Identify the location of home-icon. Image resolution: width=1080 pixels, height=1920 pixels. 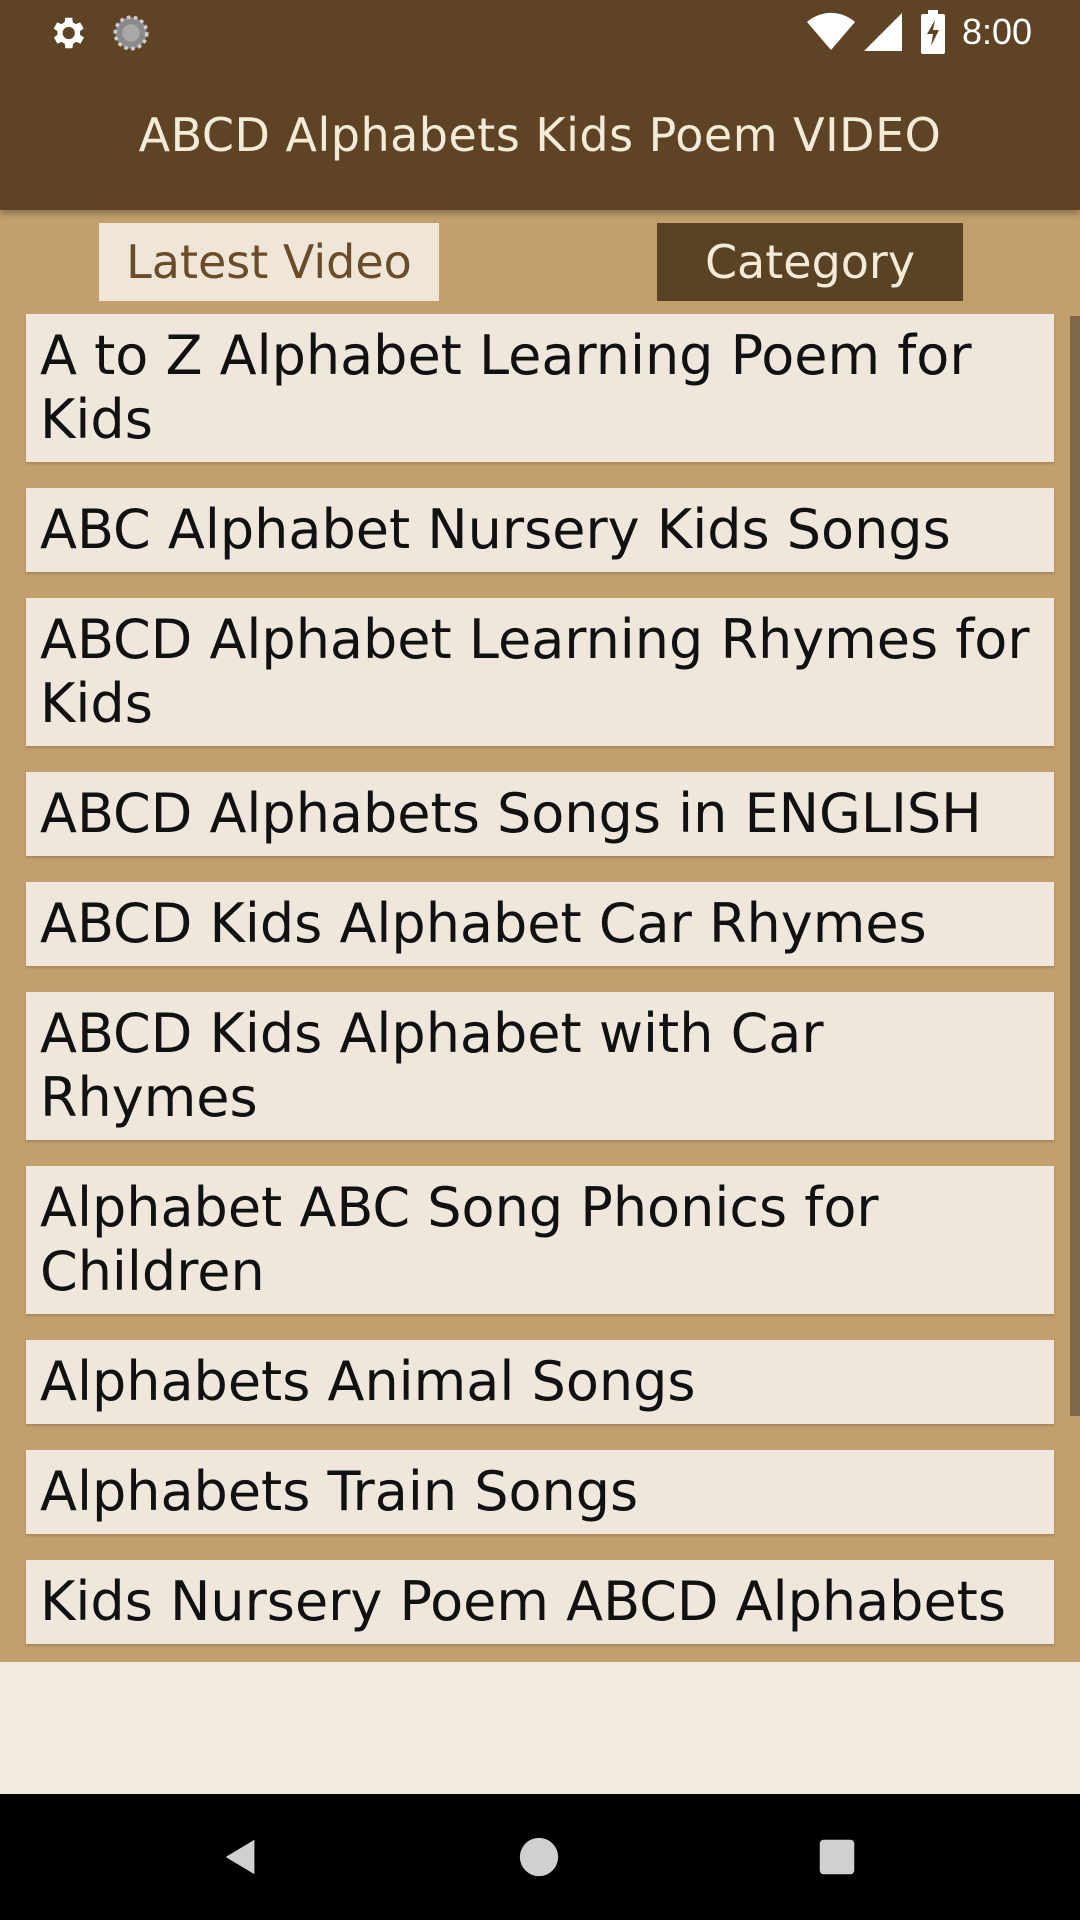
(539, 1857).